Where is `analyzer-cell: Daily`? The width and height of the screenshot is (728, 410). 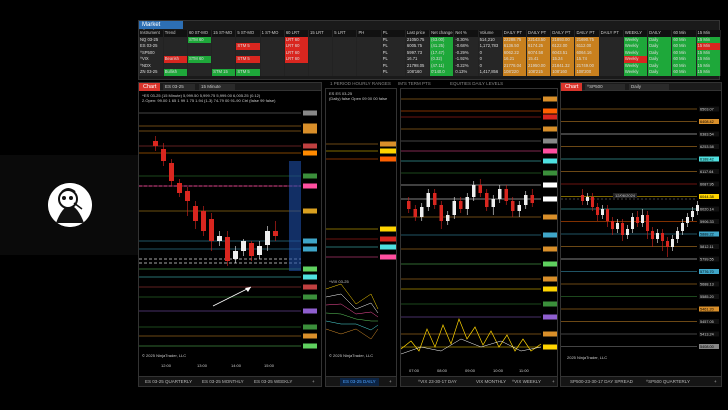 analyzer-cell: Daily is located at coordinates (660, 72).